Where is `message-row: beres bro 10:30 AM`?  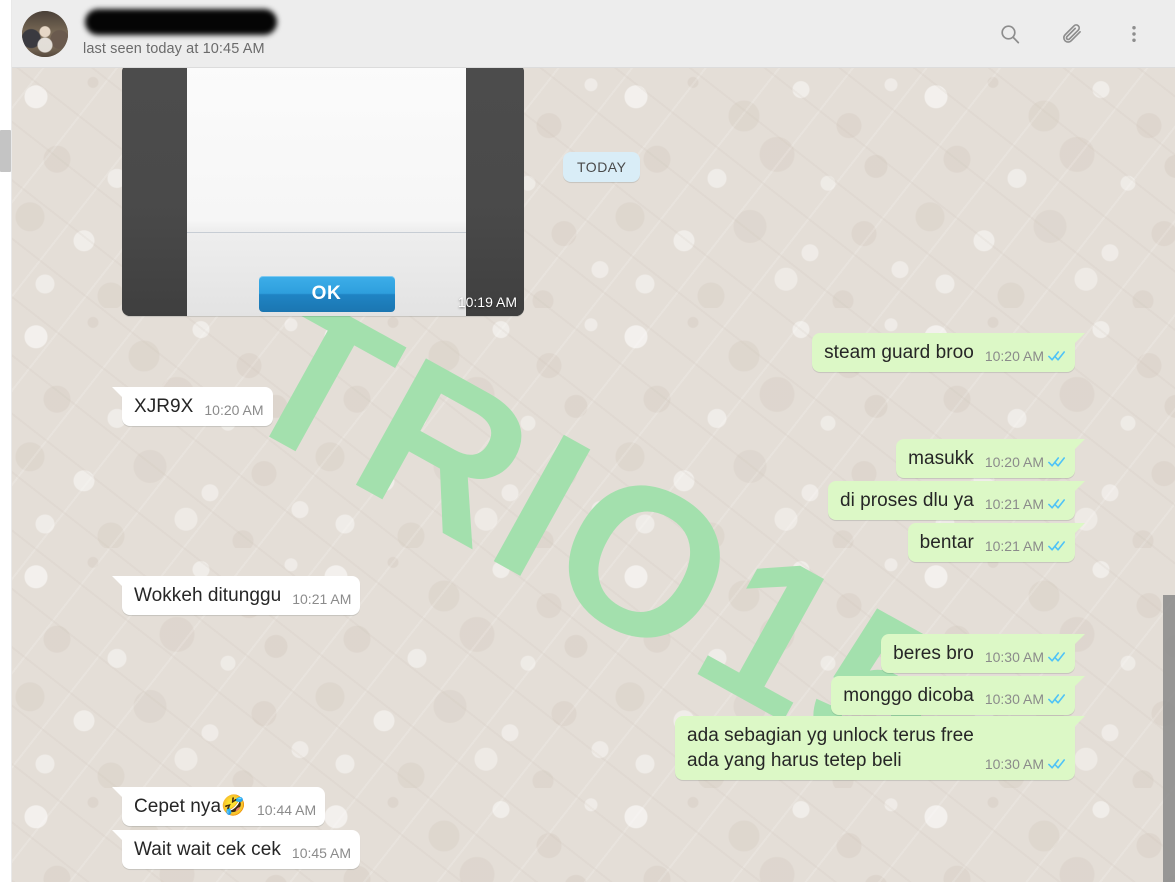
message-row: beres bro 10:30 AM is located at coordinates (983, 653).